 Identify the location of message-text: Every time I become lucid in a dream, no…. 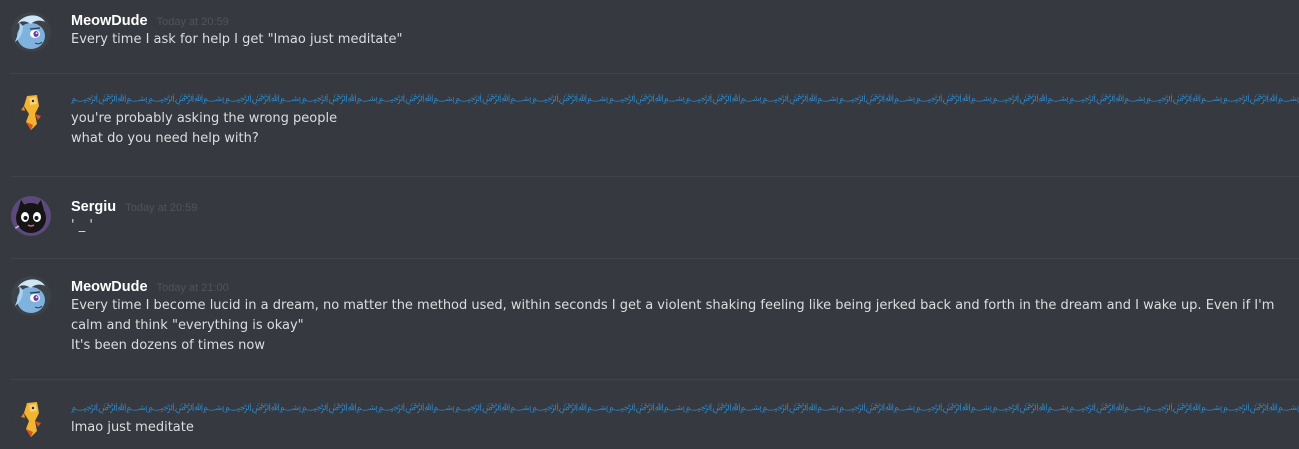
(673, 315).